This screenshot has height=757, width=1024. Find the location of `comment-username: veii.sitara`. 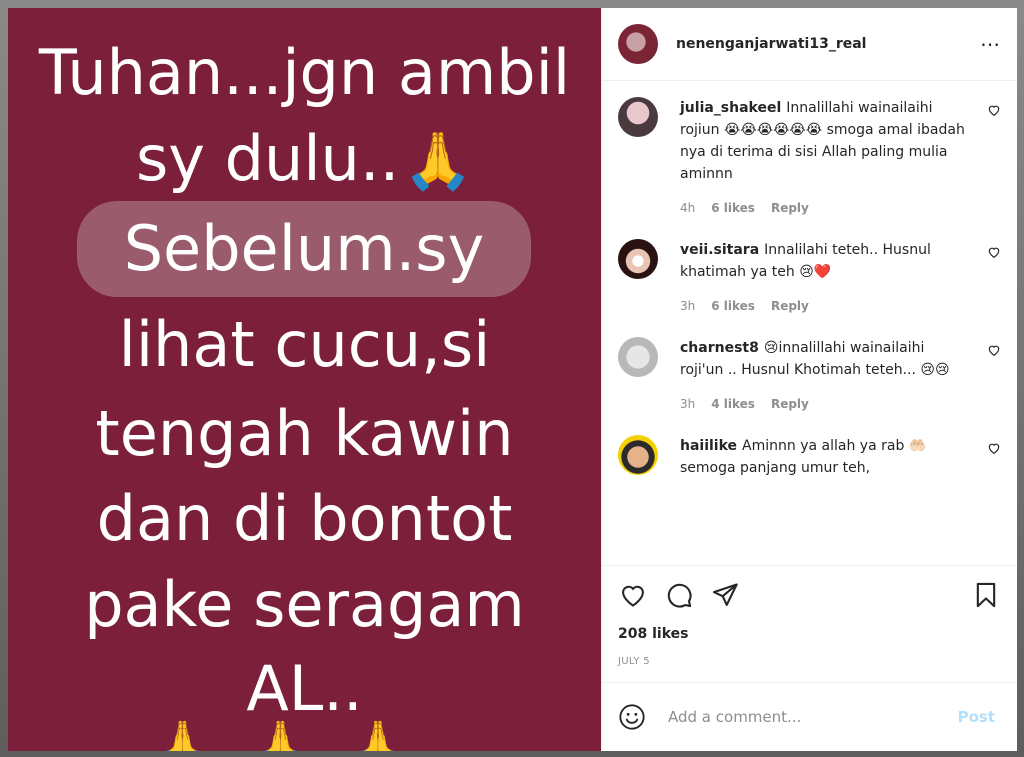

comment-username: veii.sitara is located at coordinates (719, 250).